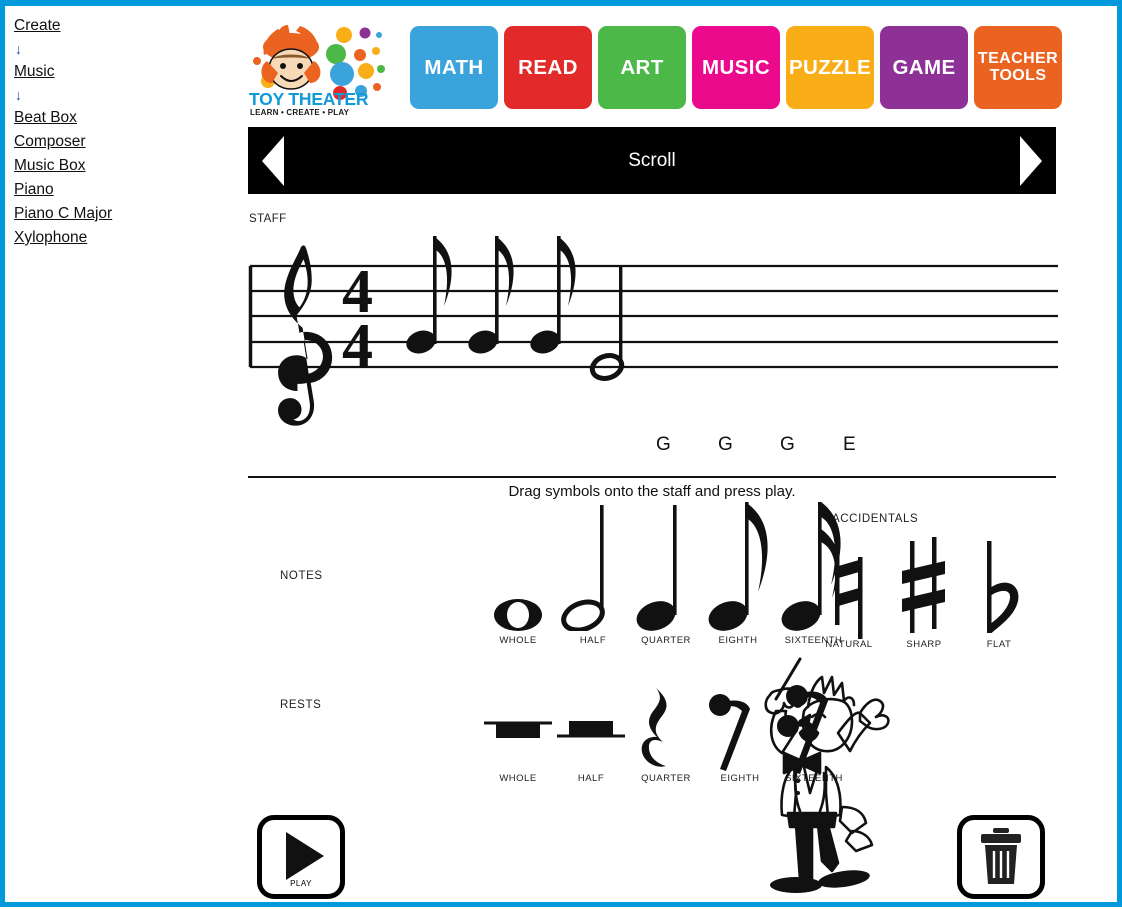 This screenshot has width=1122, height=910. I want to click on palette-note-half: HALF, so click(593, 574).